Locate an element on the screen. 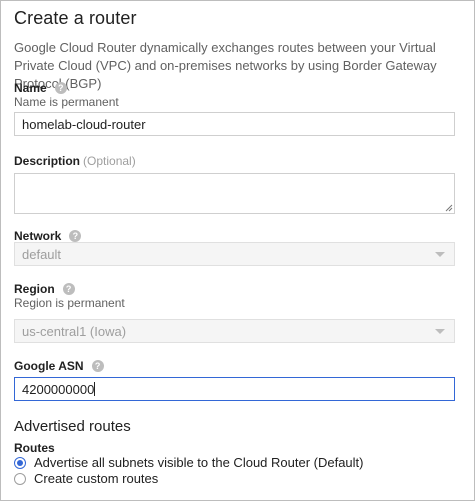 The image size is (475, 501). resize-grip-icon is located at coordinates (449, 208).